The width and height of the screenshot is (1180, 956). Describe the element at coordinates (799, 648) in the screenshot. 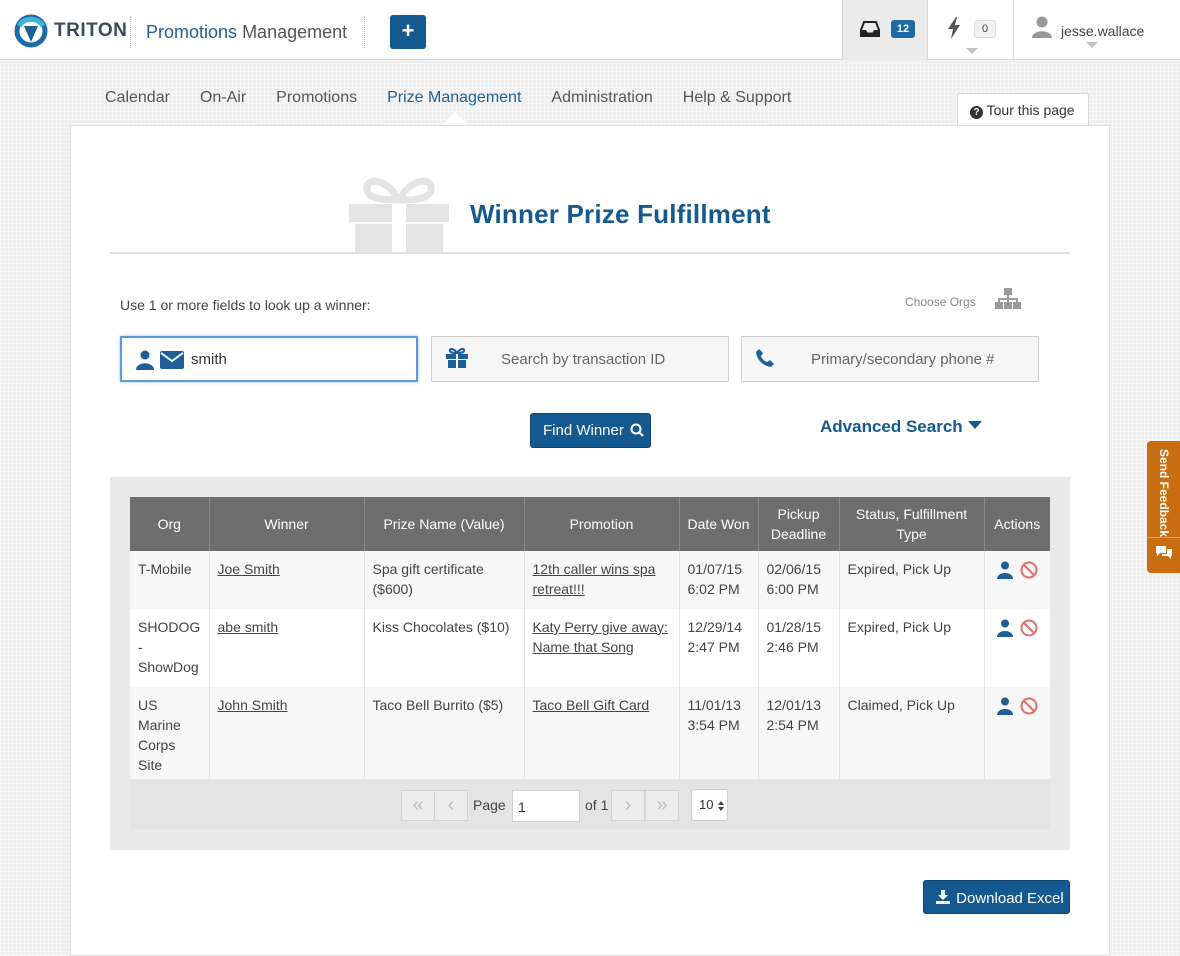

I see `cell-deadline: 01/28/15 2:46 PM` at that location.